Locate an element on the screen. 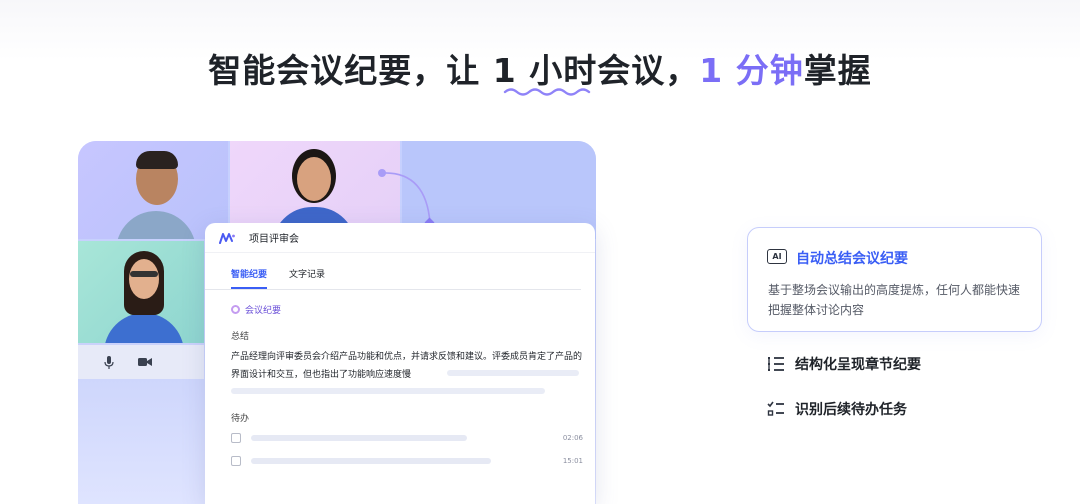 This screenshot has width=1080, height=504. headline-part2: 1 小时会议， is located at coordinates (596, 70).